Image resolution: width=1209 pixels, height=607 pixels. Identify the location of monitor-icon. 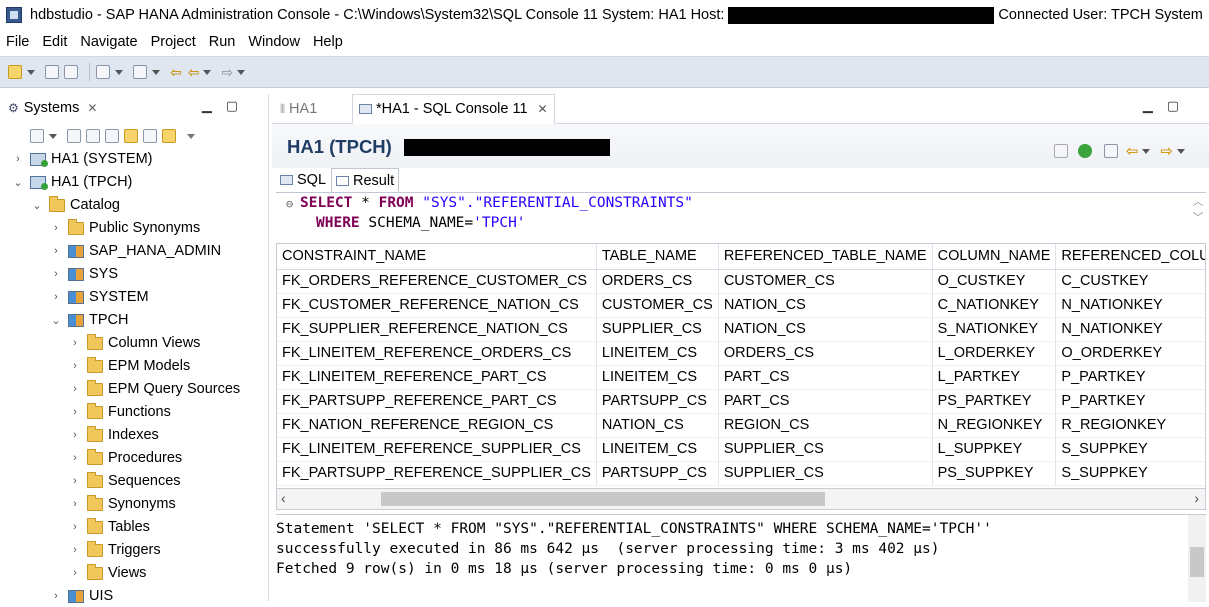
(74, 136).